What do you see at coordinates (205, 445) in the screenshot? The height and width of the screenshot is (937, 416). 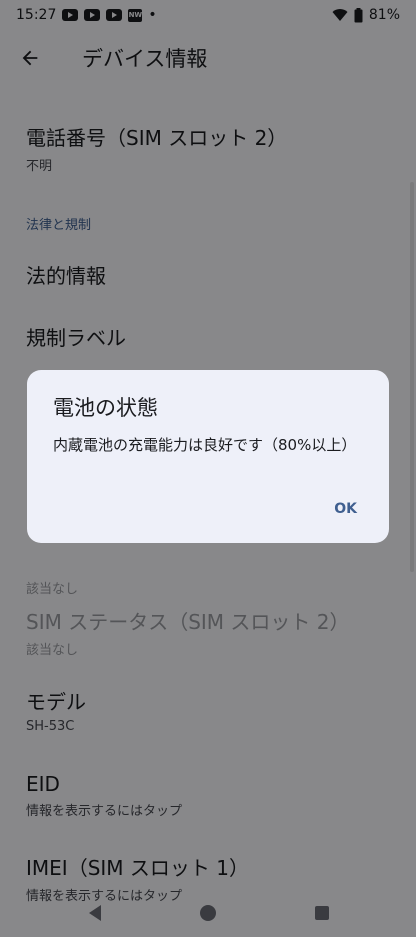 I see `dialog-message: 内蔵電池の充電能力は良好です（80%以上）` at bounding box center [205, 445].